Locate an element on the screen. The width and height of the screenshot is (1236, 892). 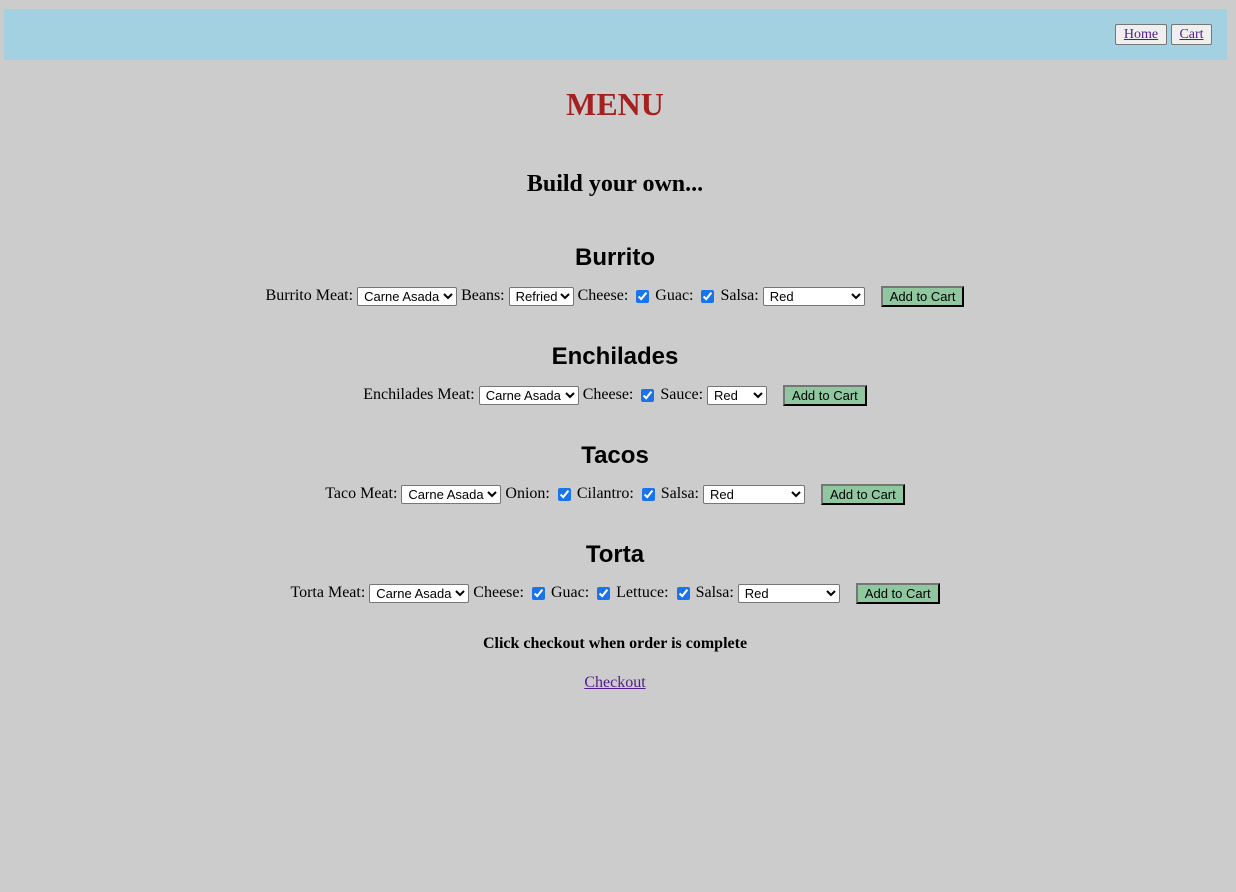
enchilades-sauce-label: Sauce: is located at coordinates (682, 394).